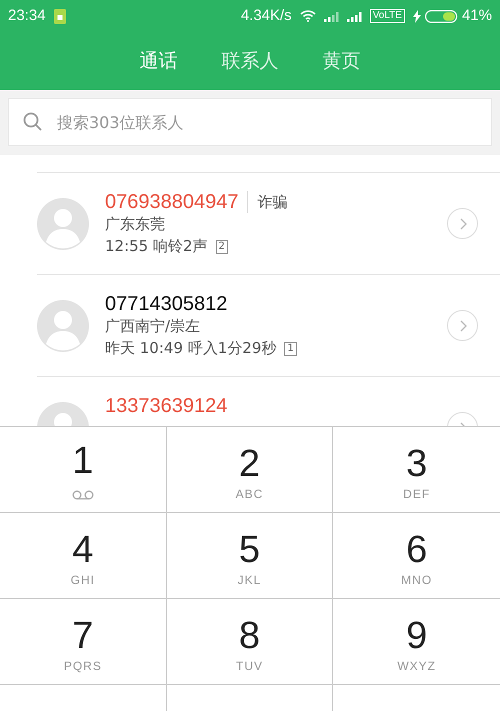 The image size is (500, 711). What do you see at coordinates (153, 326) in the screenshot?
I see `call-location: 广西南宁/崇左` at bounding box center [153, 326].